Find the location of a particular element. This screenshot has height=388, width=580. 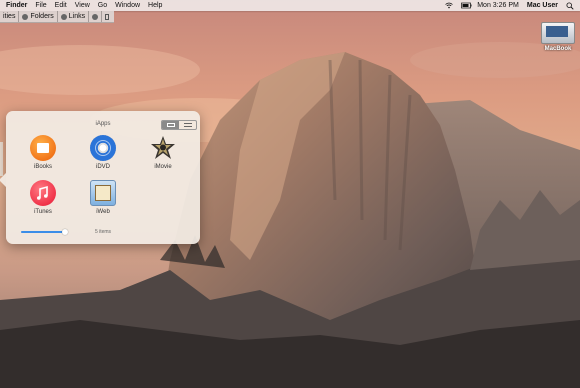

menubar-clock: Mon 3:26 PM is located at coordinates (498, 5).